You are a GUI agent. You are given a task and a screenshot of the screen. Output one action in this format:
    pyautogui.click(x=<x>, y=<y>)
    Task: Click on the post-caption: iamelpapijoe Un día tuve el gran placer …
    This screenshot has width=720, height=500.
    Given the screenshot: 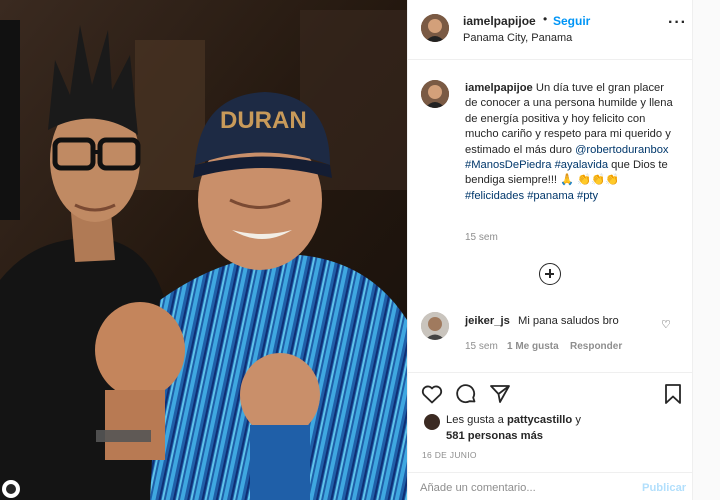 What is the action you would take?
    pyautogui.click(x=571, y=142)
    